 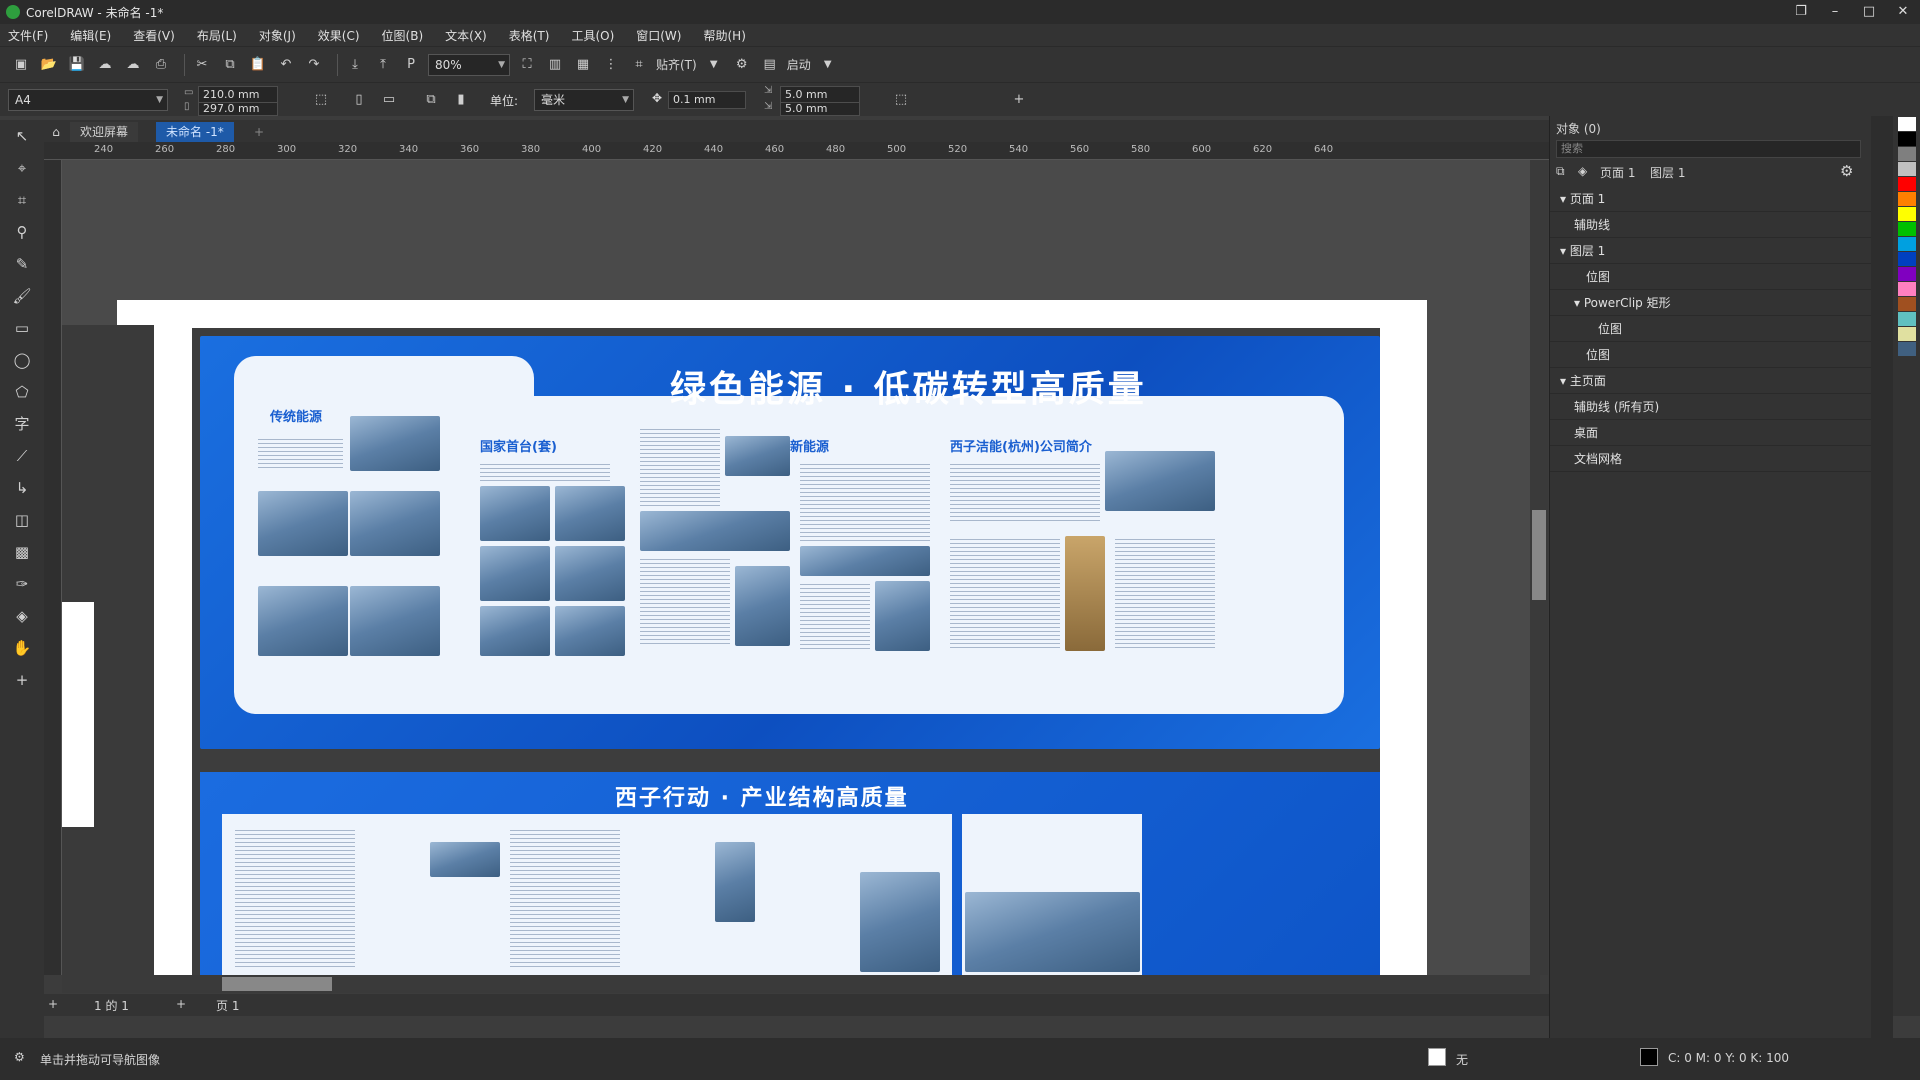 What do you see at coordinates (431, 100) in the screenshot?
I see `page-layout-icon: ⧉` at bounding box center [431, 100].